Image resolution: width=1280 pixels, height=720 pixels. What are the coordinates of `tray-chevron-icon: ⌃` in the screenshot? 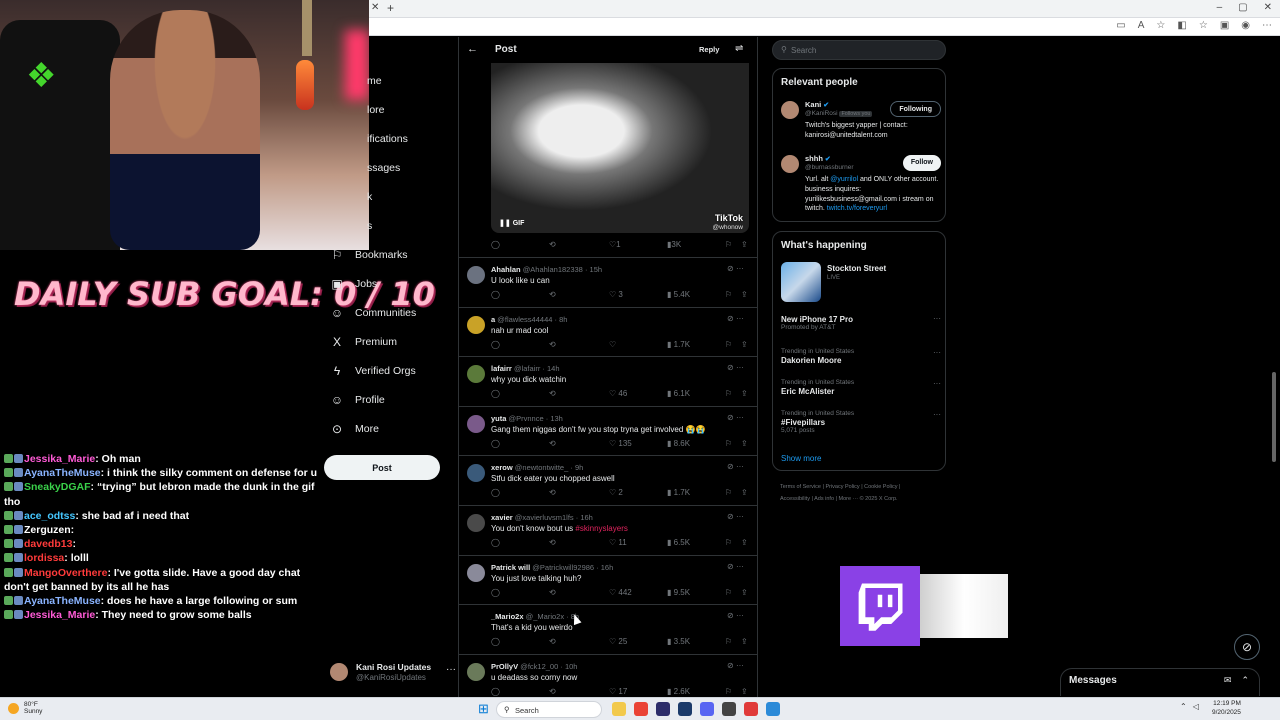 It's located at (1183, 706).